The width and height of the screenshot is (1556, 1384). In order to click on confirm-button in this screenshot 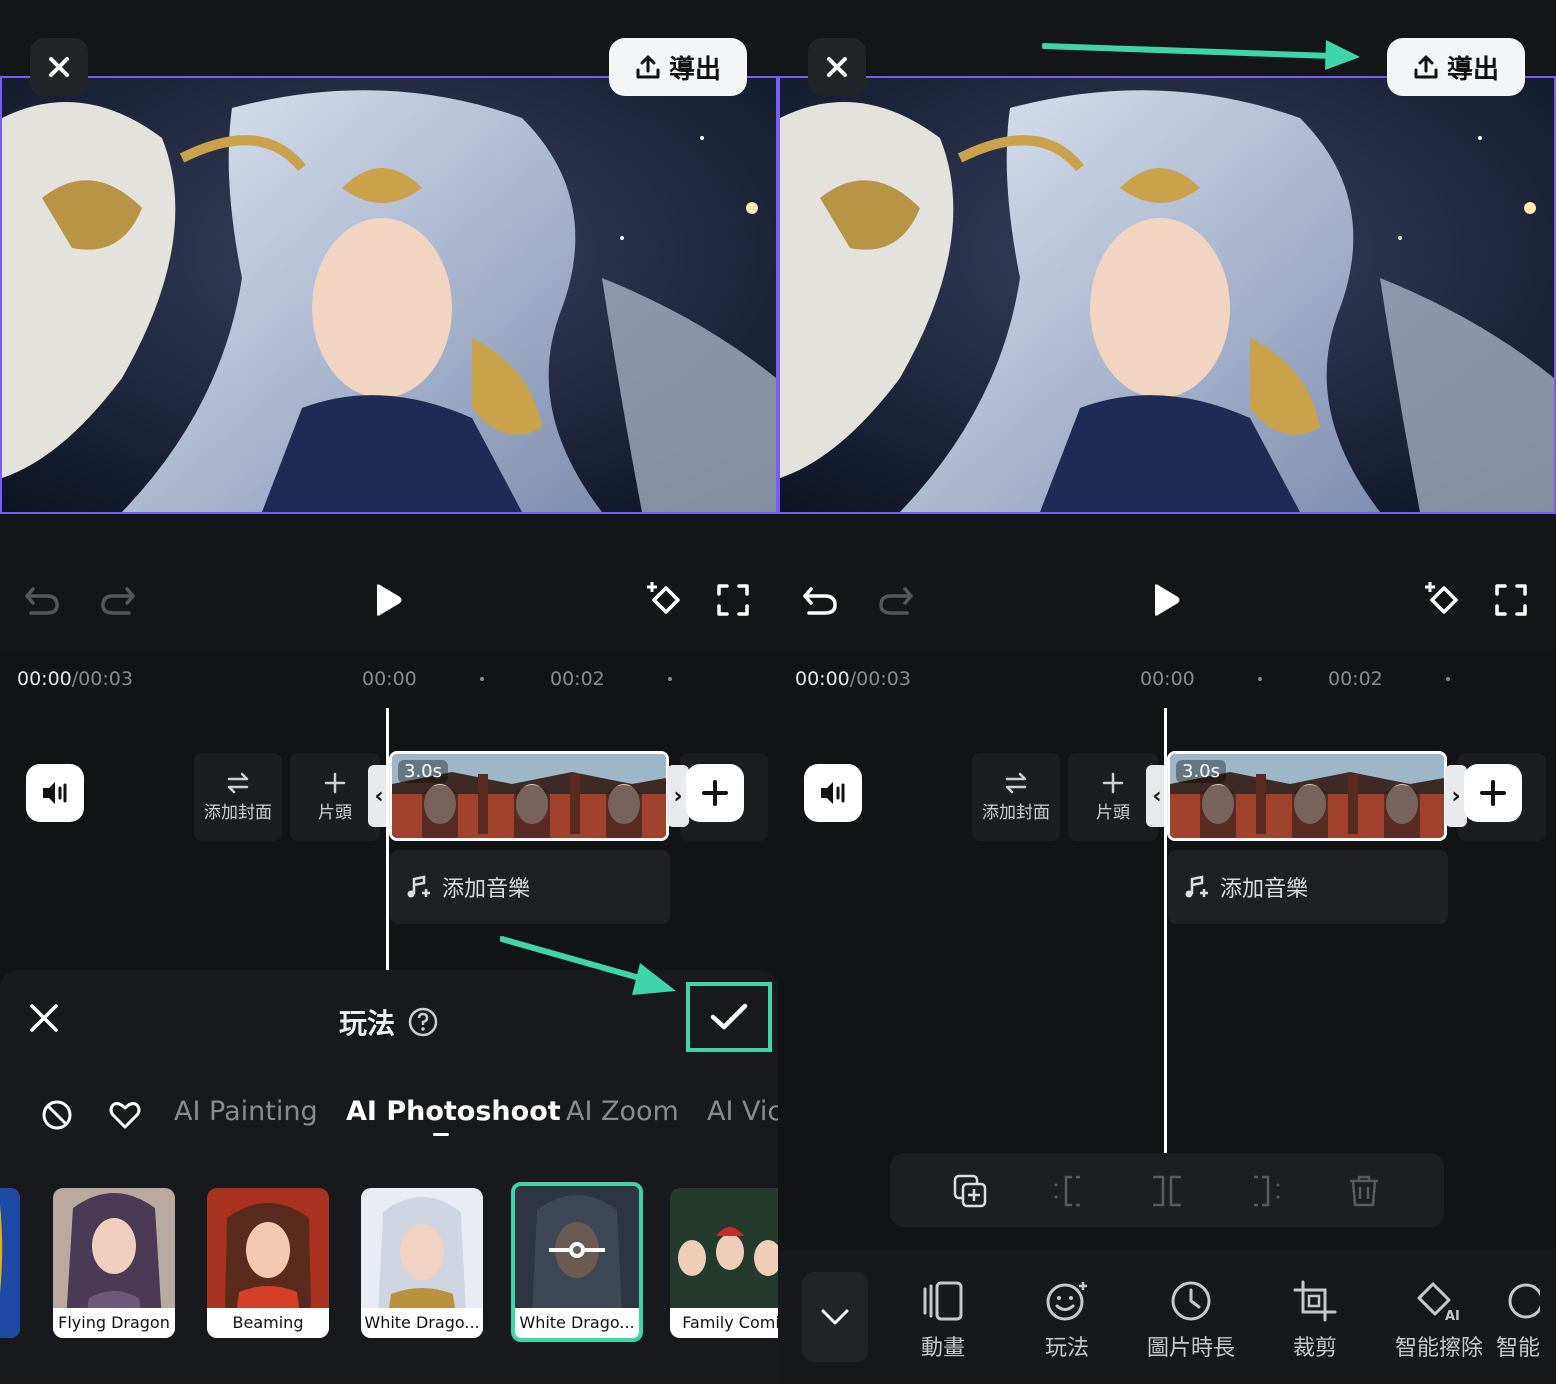, I will do `click(729, 1017)`.